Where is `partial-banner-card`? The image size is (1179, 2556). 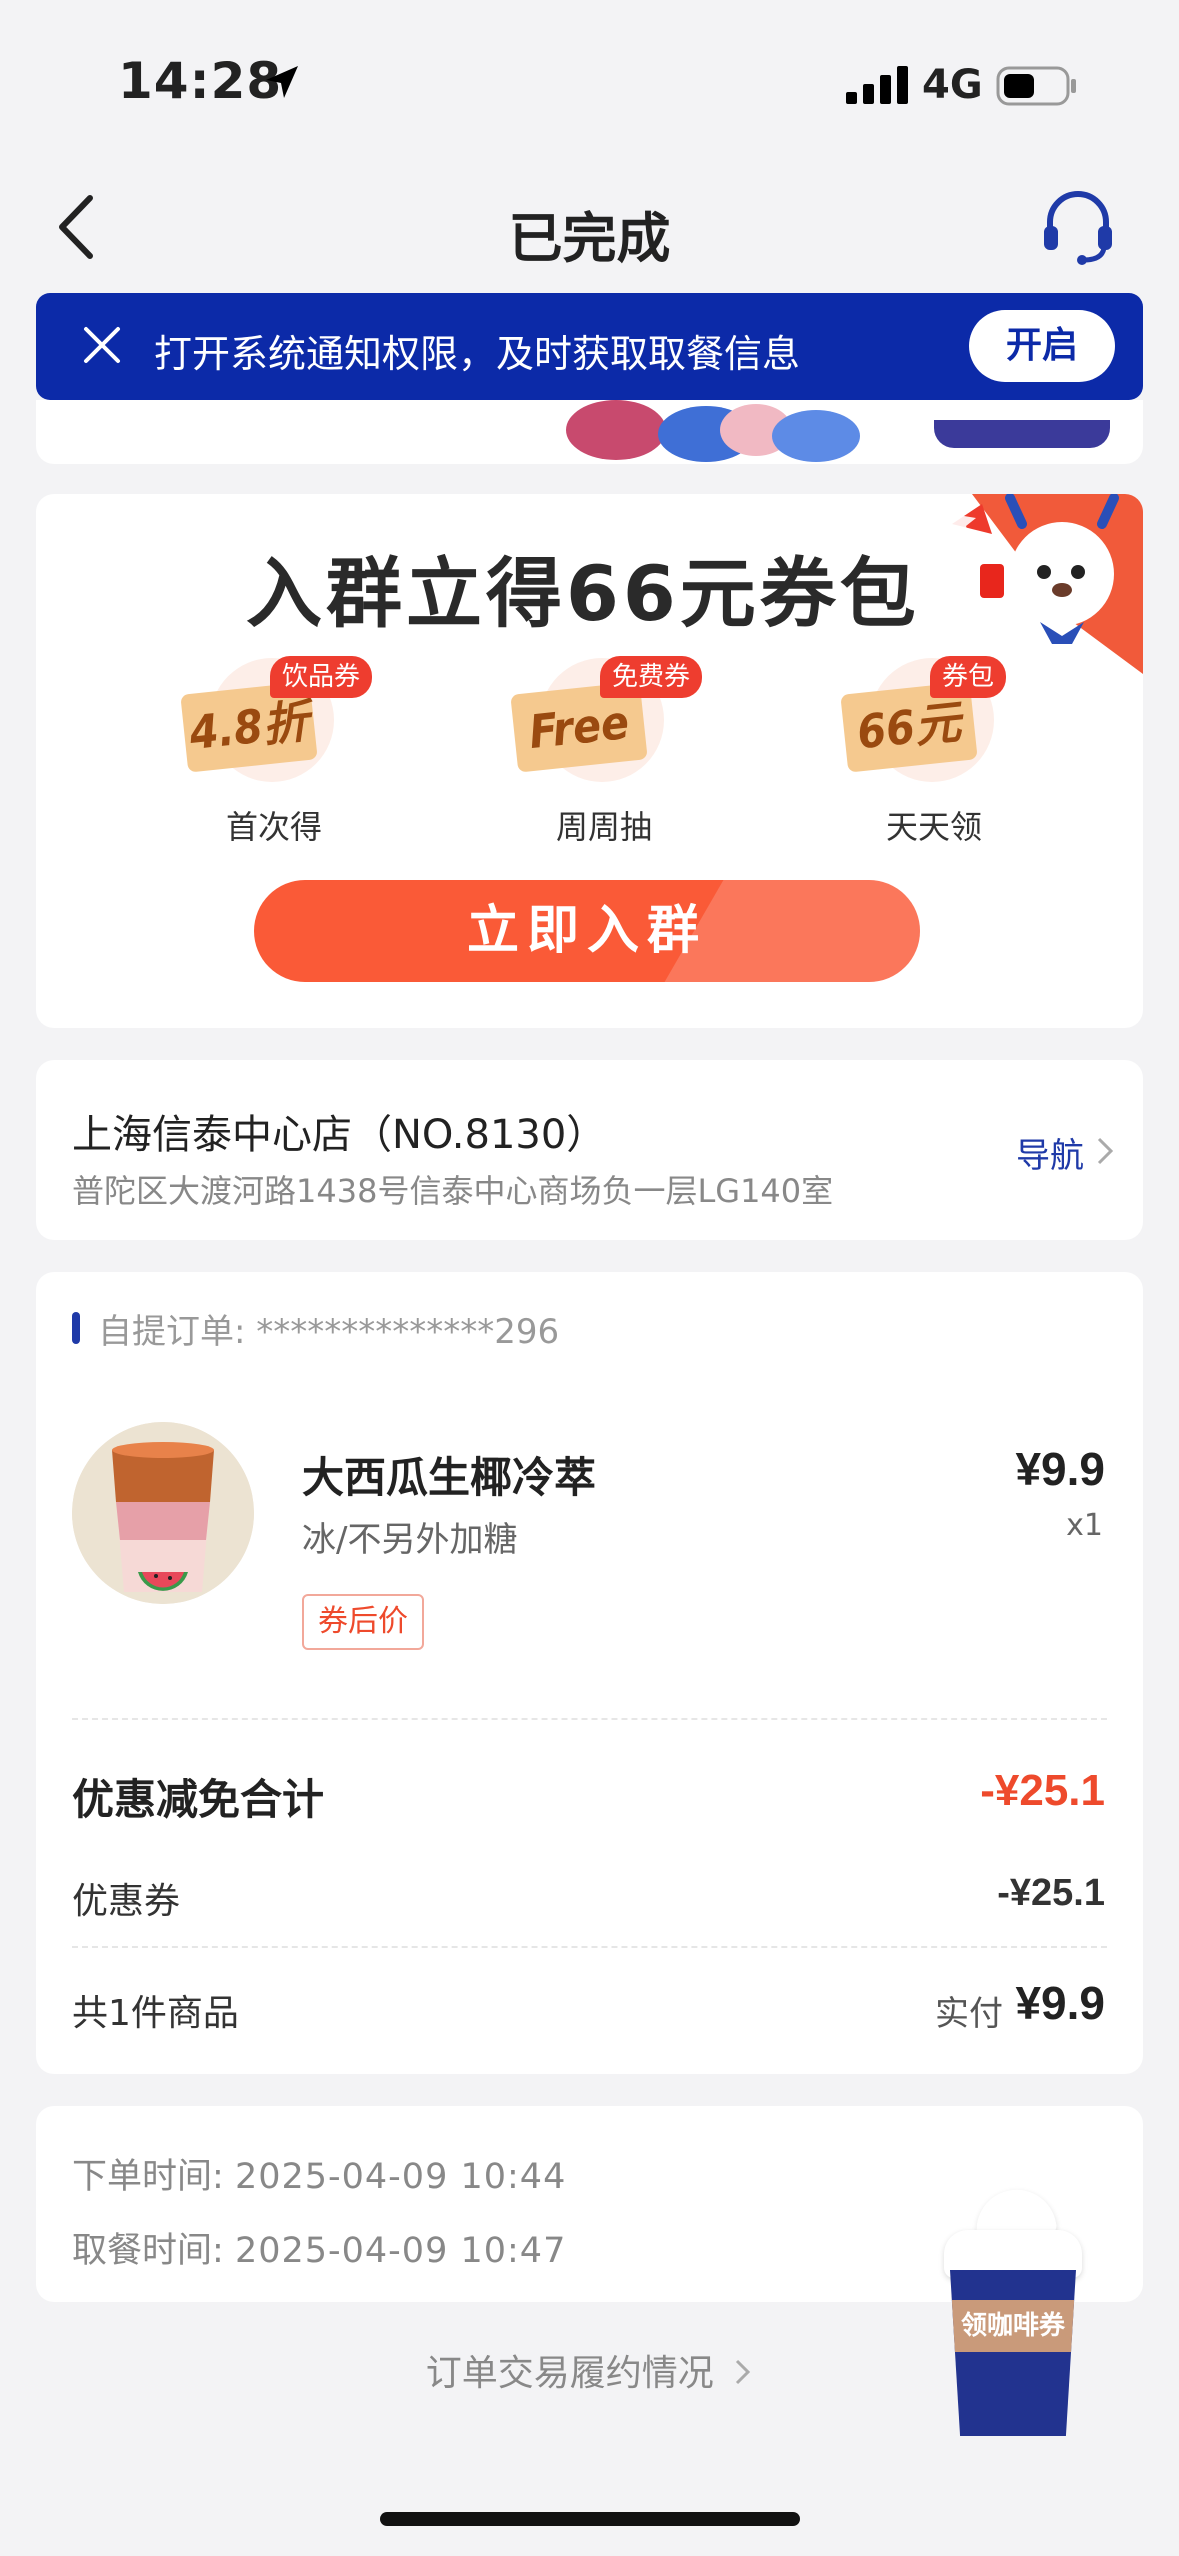 partial-banner-card is located at coordinates (589, 432).